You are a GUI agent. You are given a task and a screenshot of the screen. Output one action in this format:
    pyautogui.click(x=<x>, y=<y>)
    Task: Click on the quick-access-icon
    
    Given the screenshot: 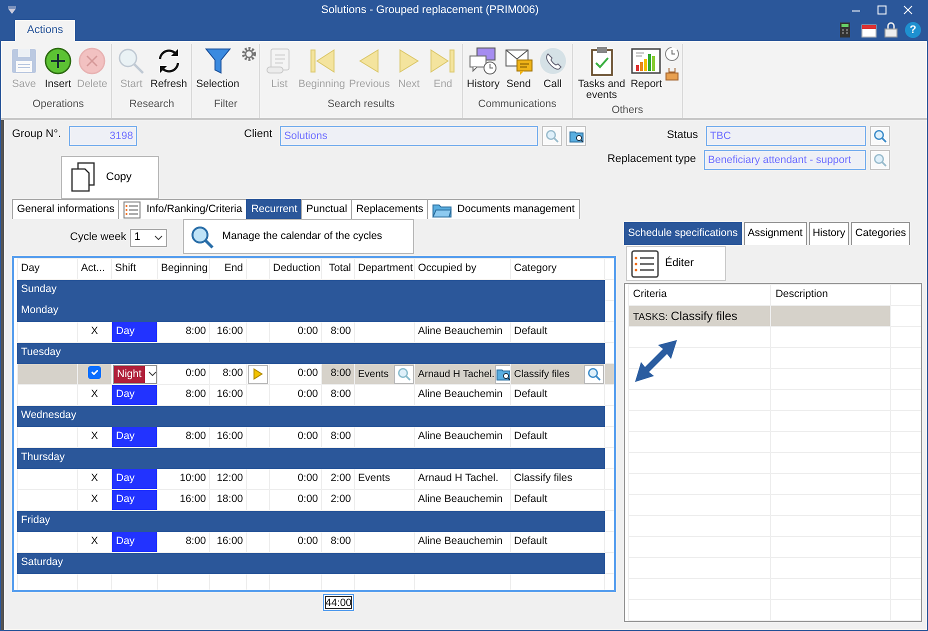 What is the action you would take?
    pyautogui.click(x=12, y=10)
    